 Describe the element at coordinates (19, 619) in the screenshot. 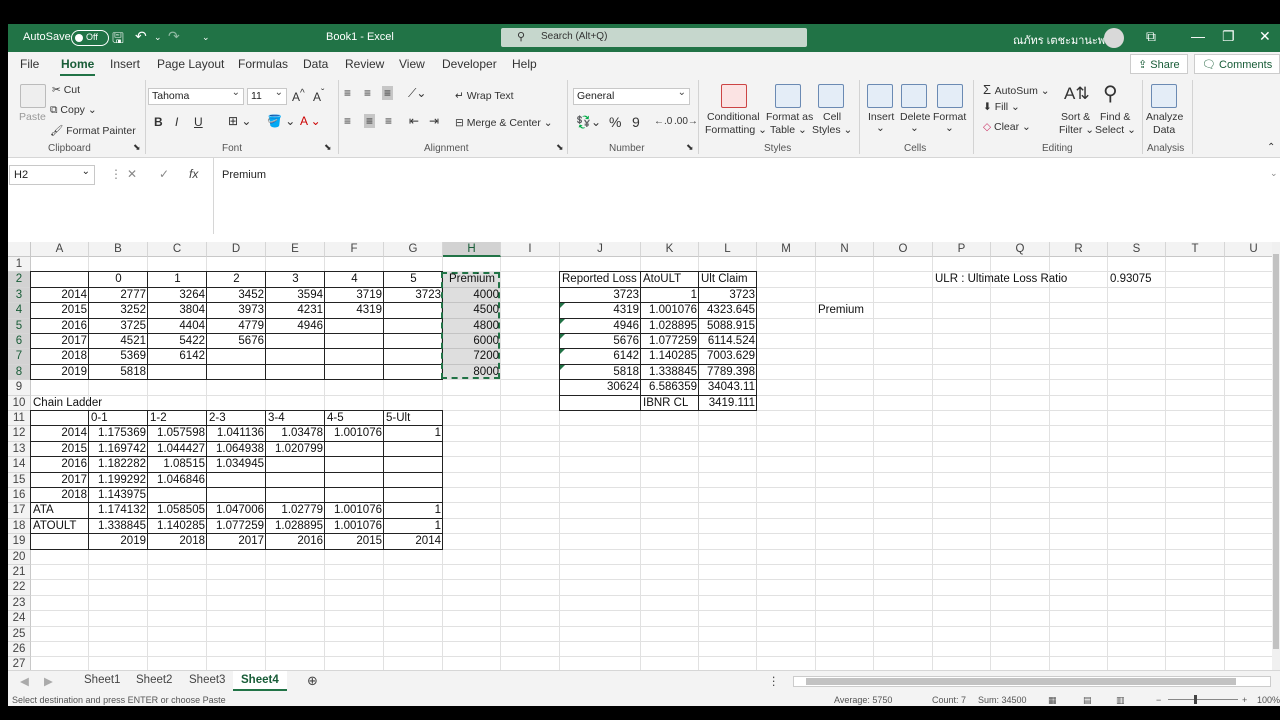

I see `row-header-24: 24` at that location.